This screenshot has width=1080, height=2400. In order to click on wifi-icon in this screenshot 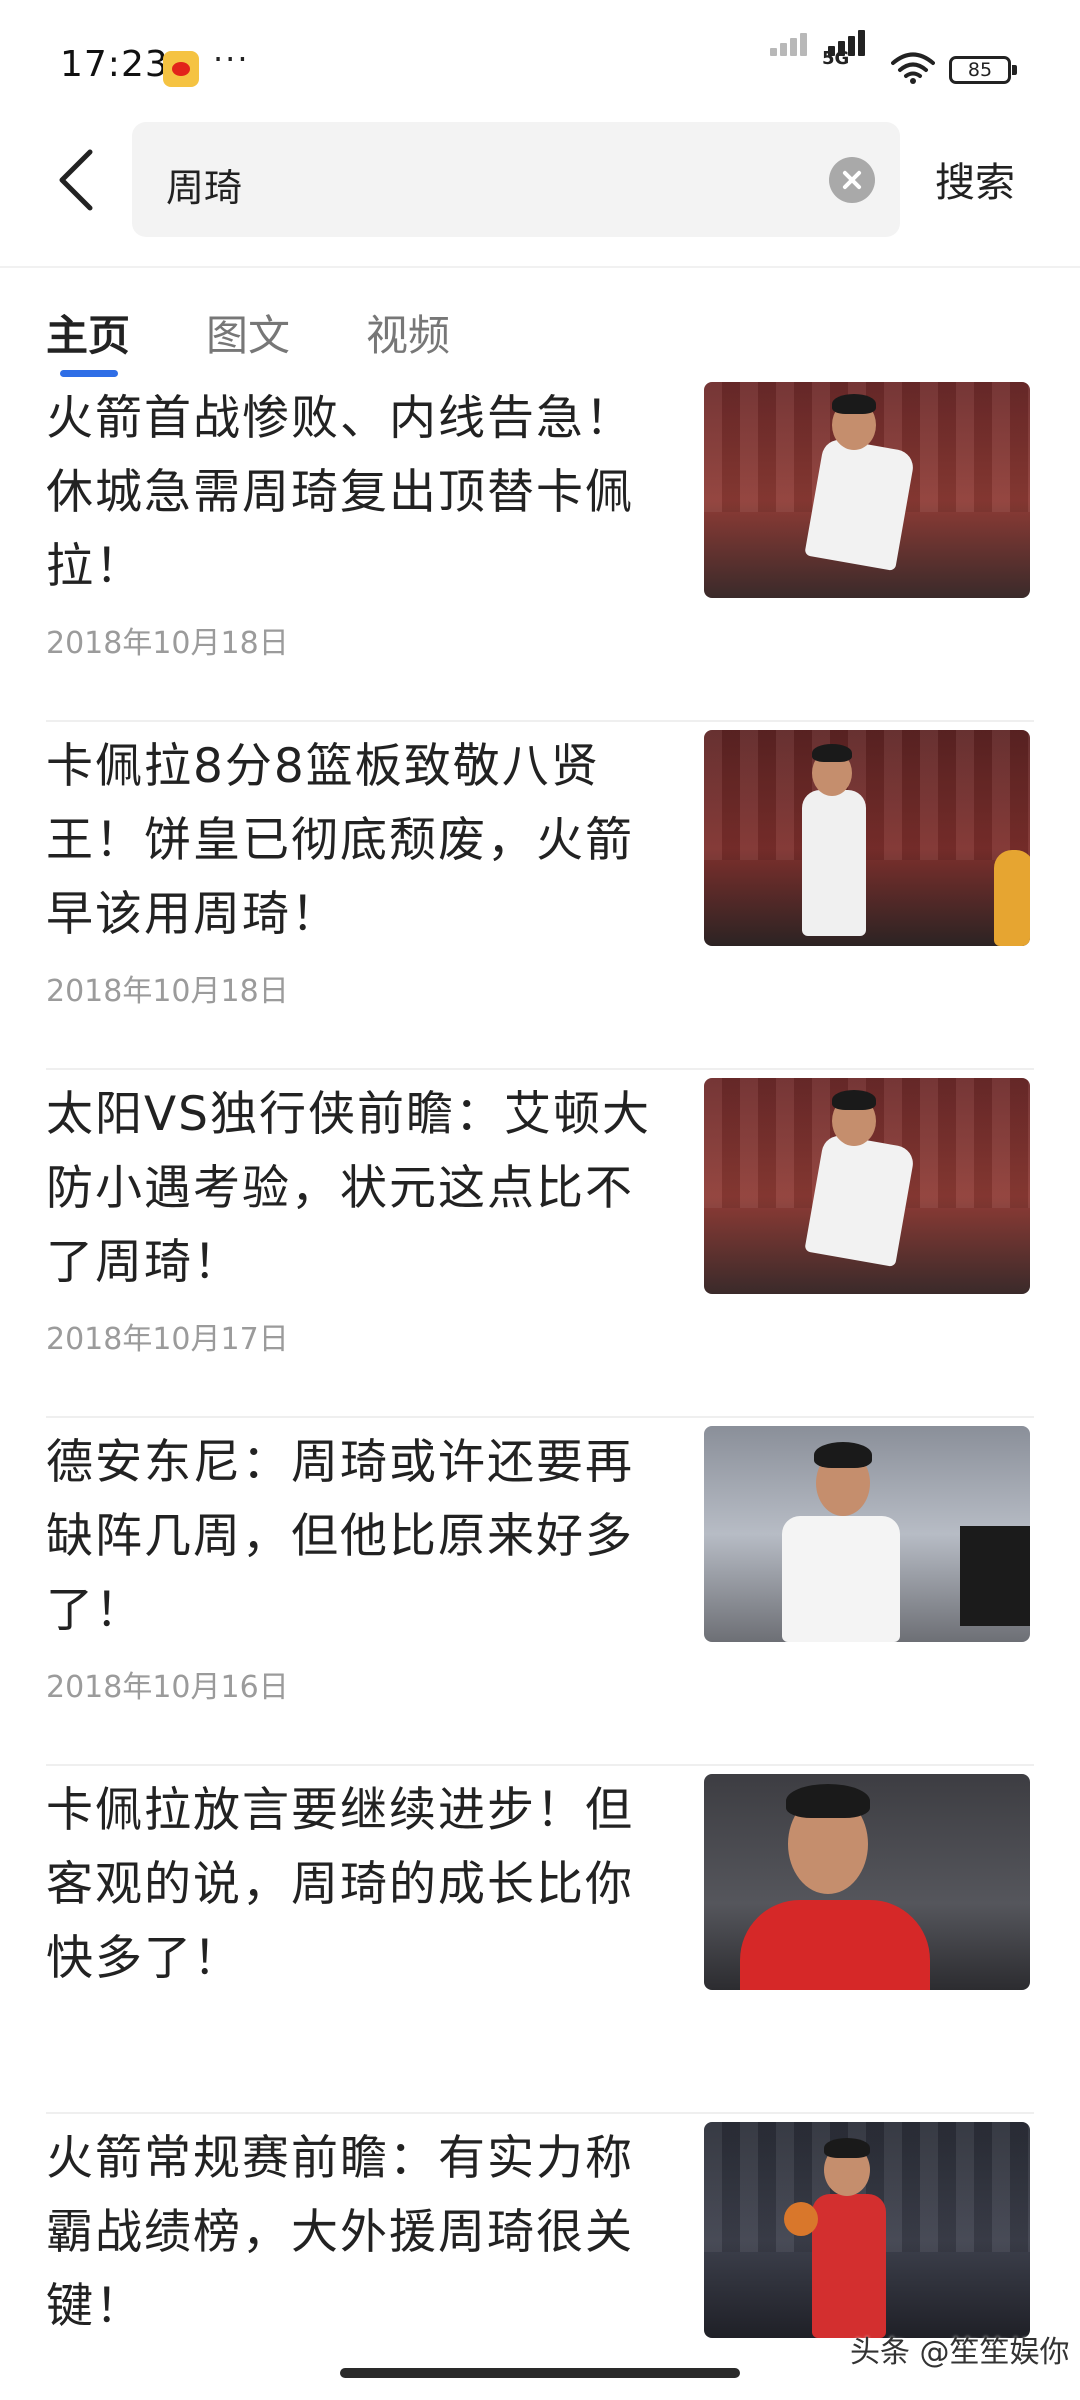, I will do `click(913, 68)`.